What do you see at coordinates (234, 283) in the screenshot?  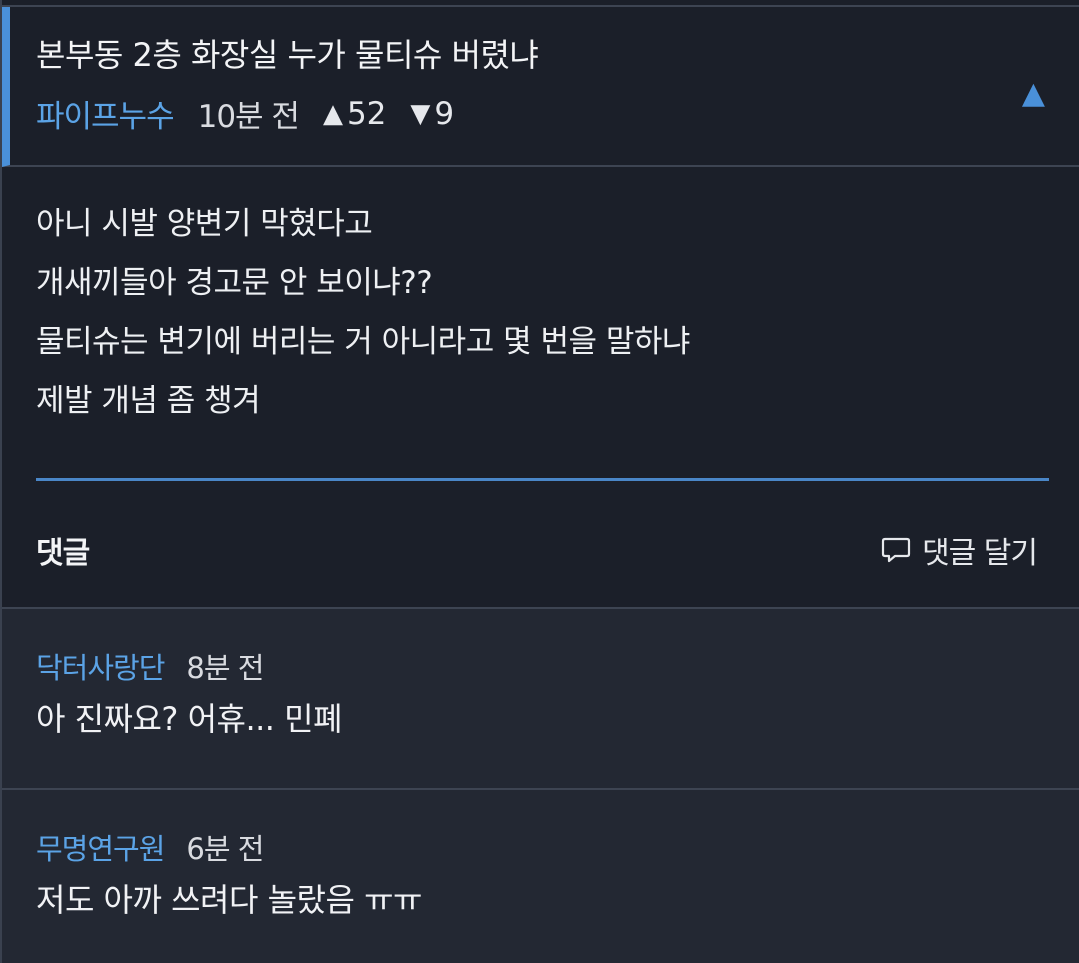 I see `post-body-line: 개새끼들아 경고문 안 보이냐??` at bounding box center [234, 283].